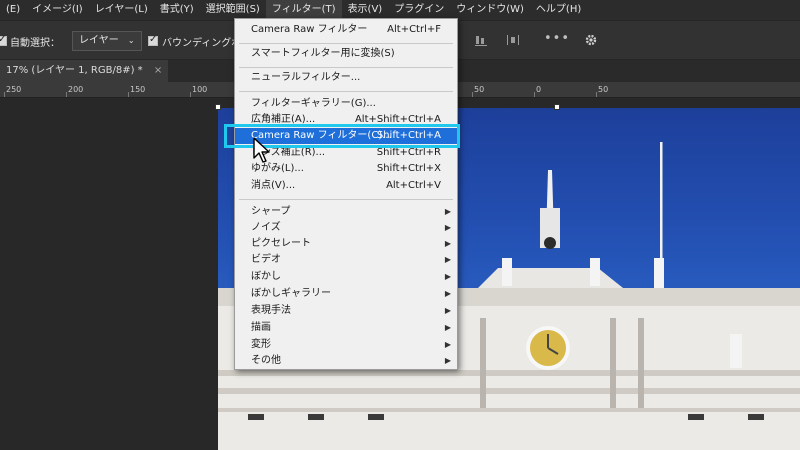 The width and height of the screenshot is (800, 450). I want to click on menu-item-label: 描画, so click(261, 327).